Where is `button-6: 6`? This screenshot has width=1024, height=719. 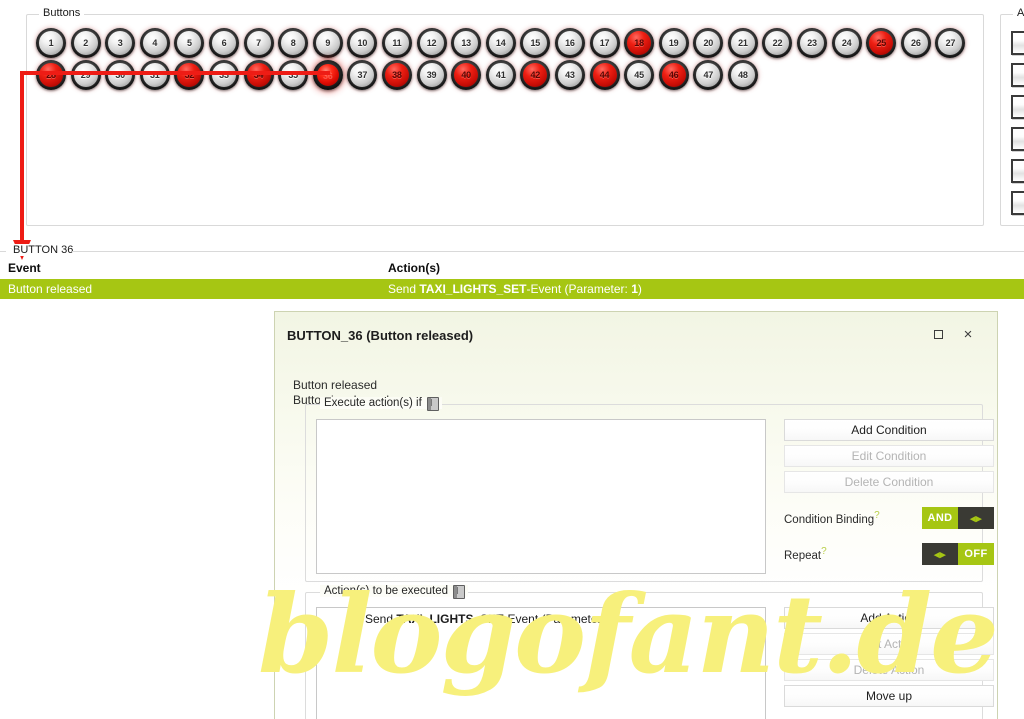
button-6: 6 is located at coordinates (223, 43).